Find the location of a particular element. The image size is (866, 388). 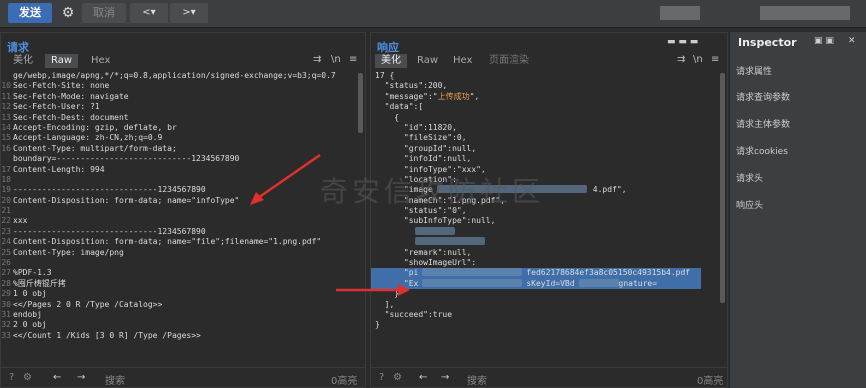

layout-icon: ▬ ▬ ▬ is located at coordinates (682, 42).